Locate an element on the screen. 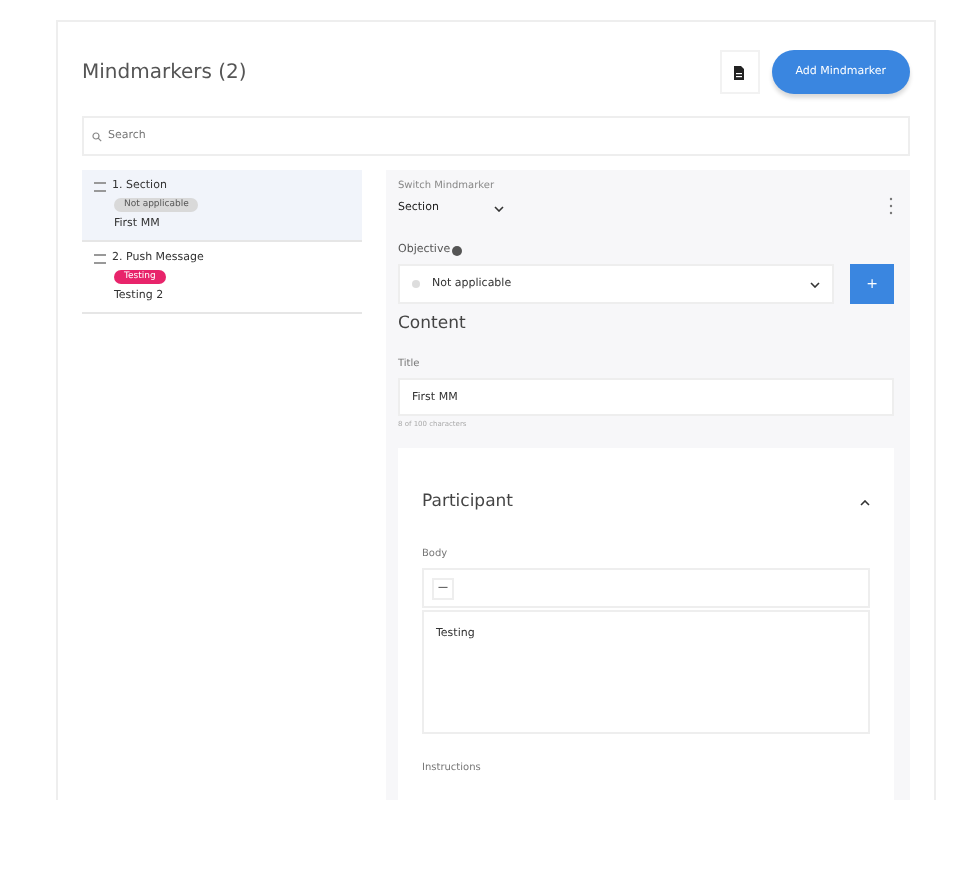 Image resolution: width=978 pixels, height=878 pixels. document-button is located at coordinates (739, 72).